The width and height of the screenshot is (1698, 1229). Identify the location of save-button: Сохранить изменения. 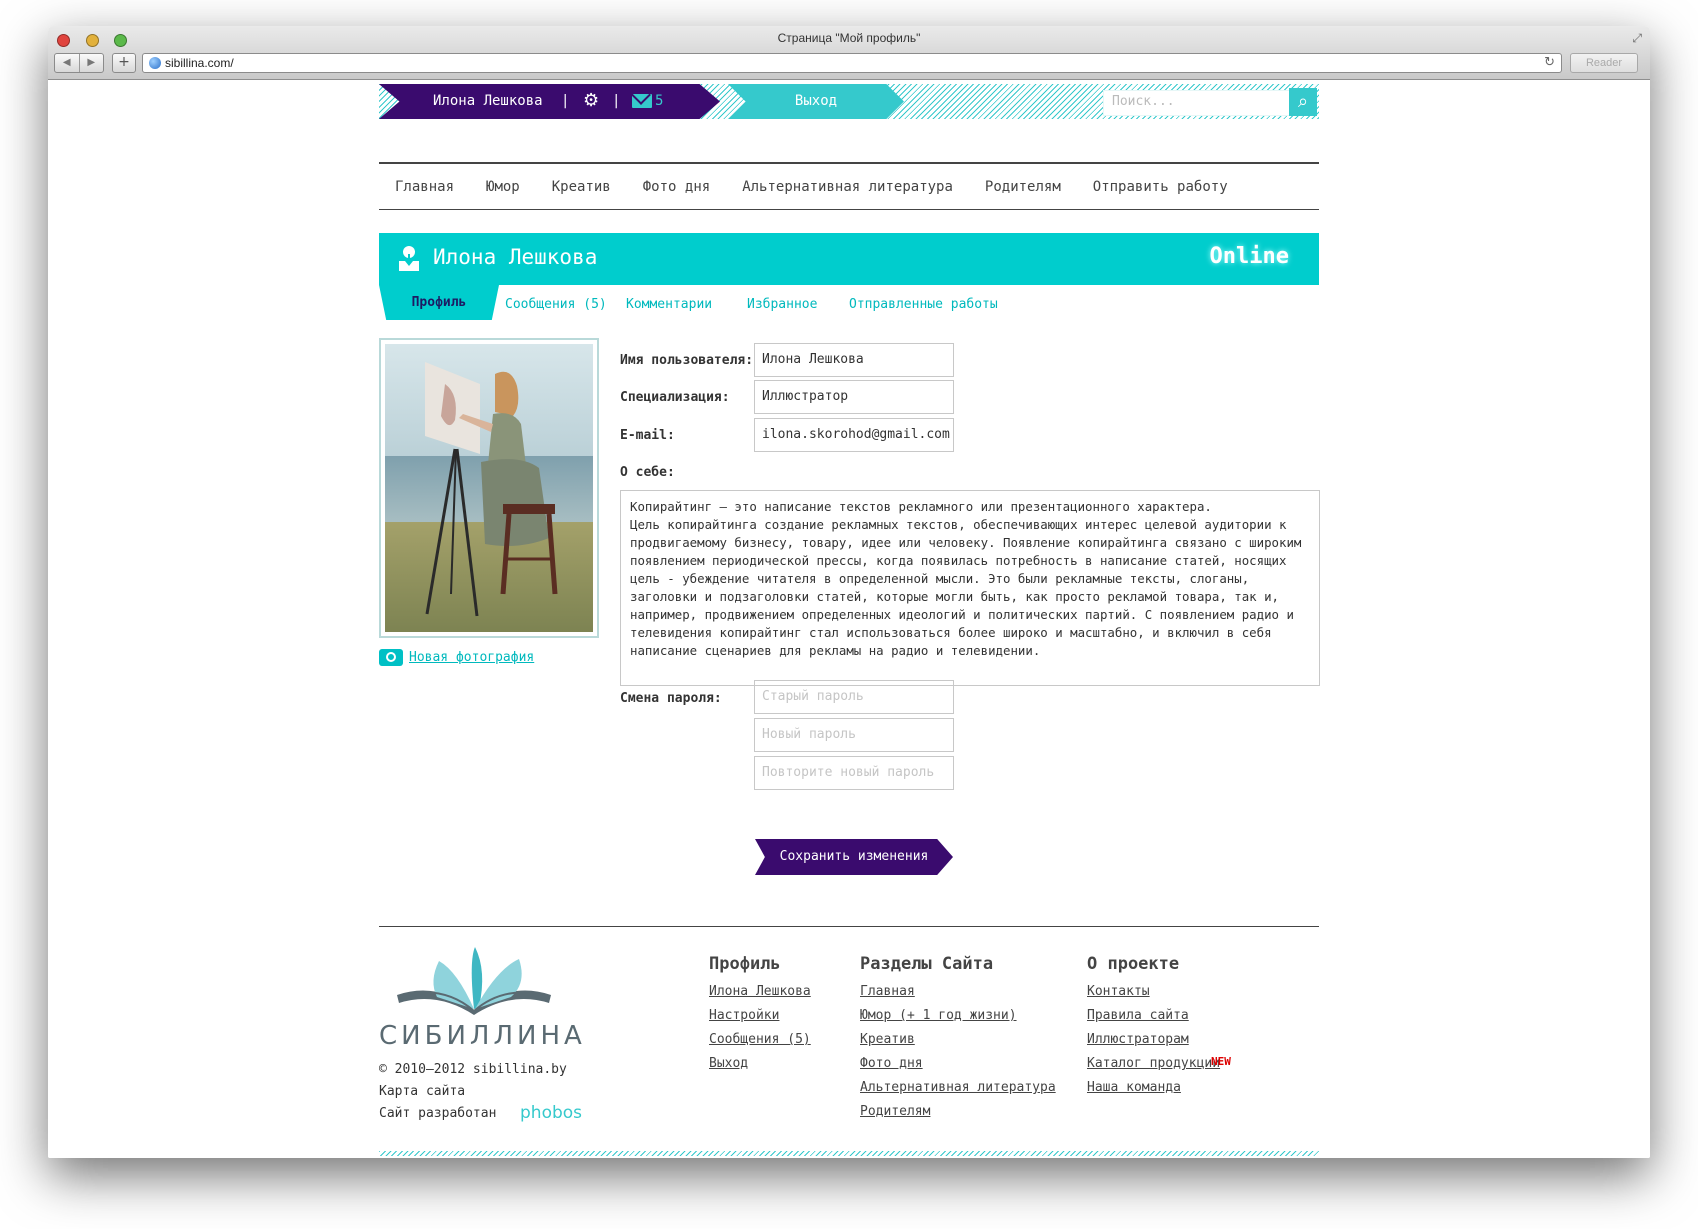
(854, 857).